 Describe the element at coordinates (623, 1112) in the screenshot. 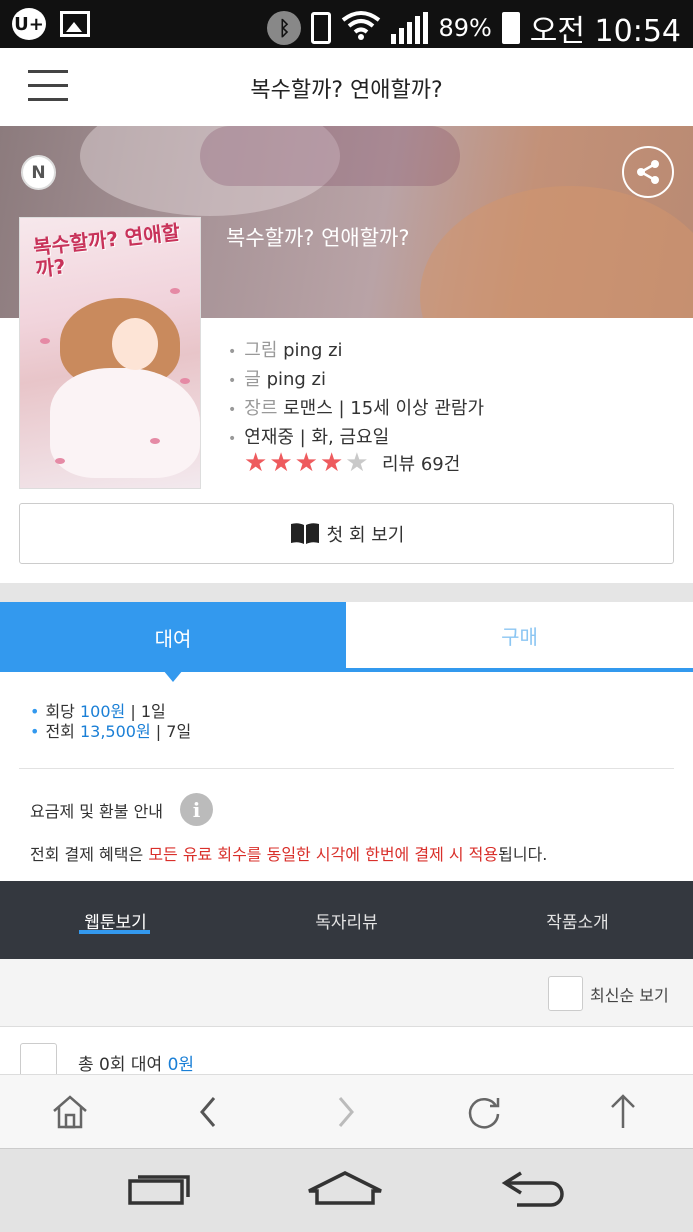

I see `scroll-top-icon` at that location.